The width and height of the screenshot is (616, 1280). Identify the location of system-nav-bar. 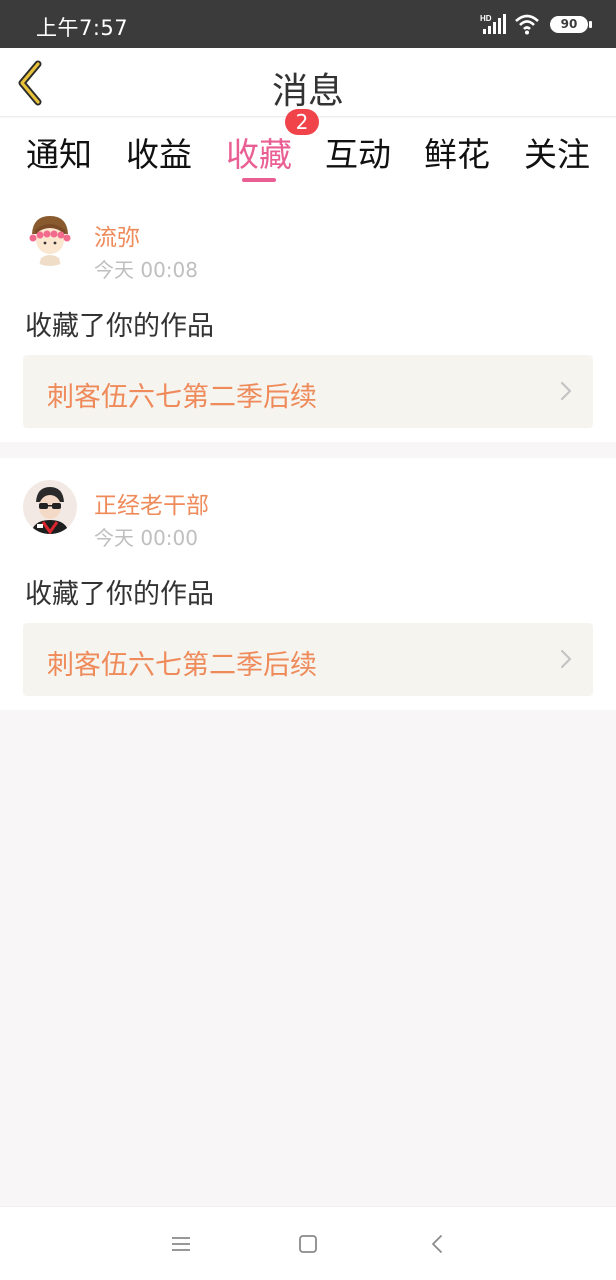
(308, 1243).